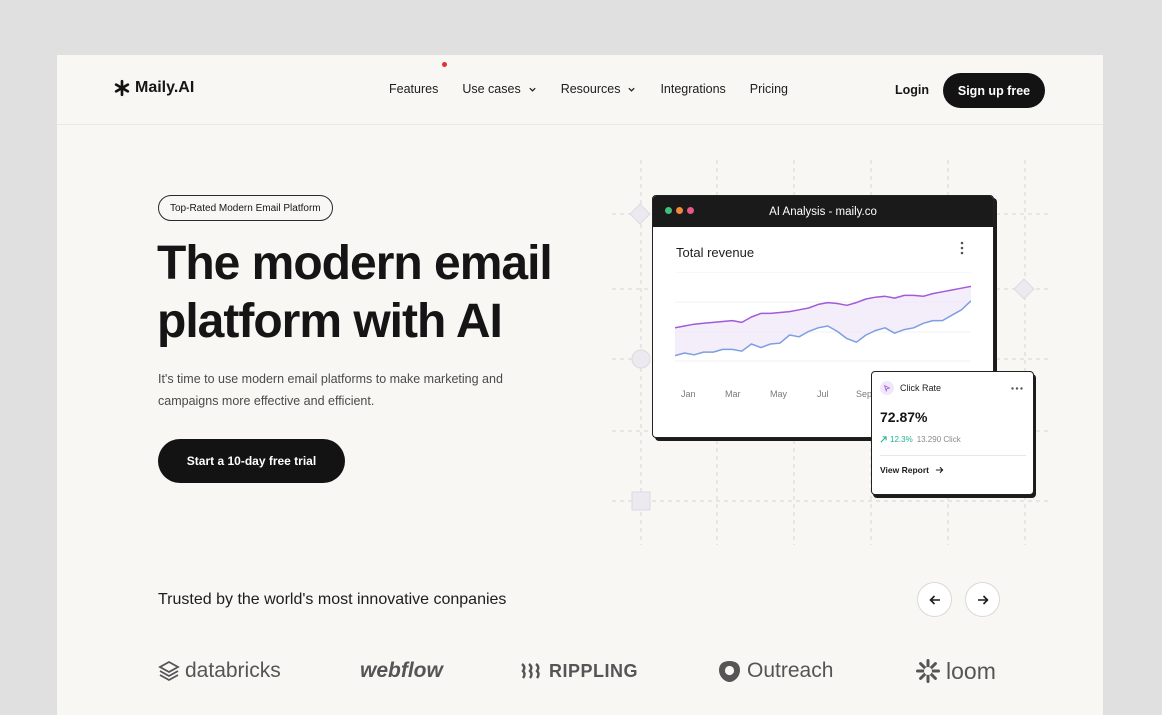 Image resolution: width=1162 pixels, height=715 pixels. I want to click on logo-loom: loom, so click(955, 671).